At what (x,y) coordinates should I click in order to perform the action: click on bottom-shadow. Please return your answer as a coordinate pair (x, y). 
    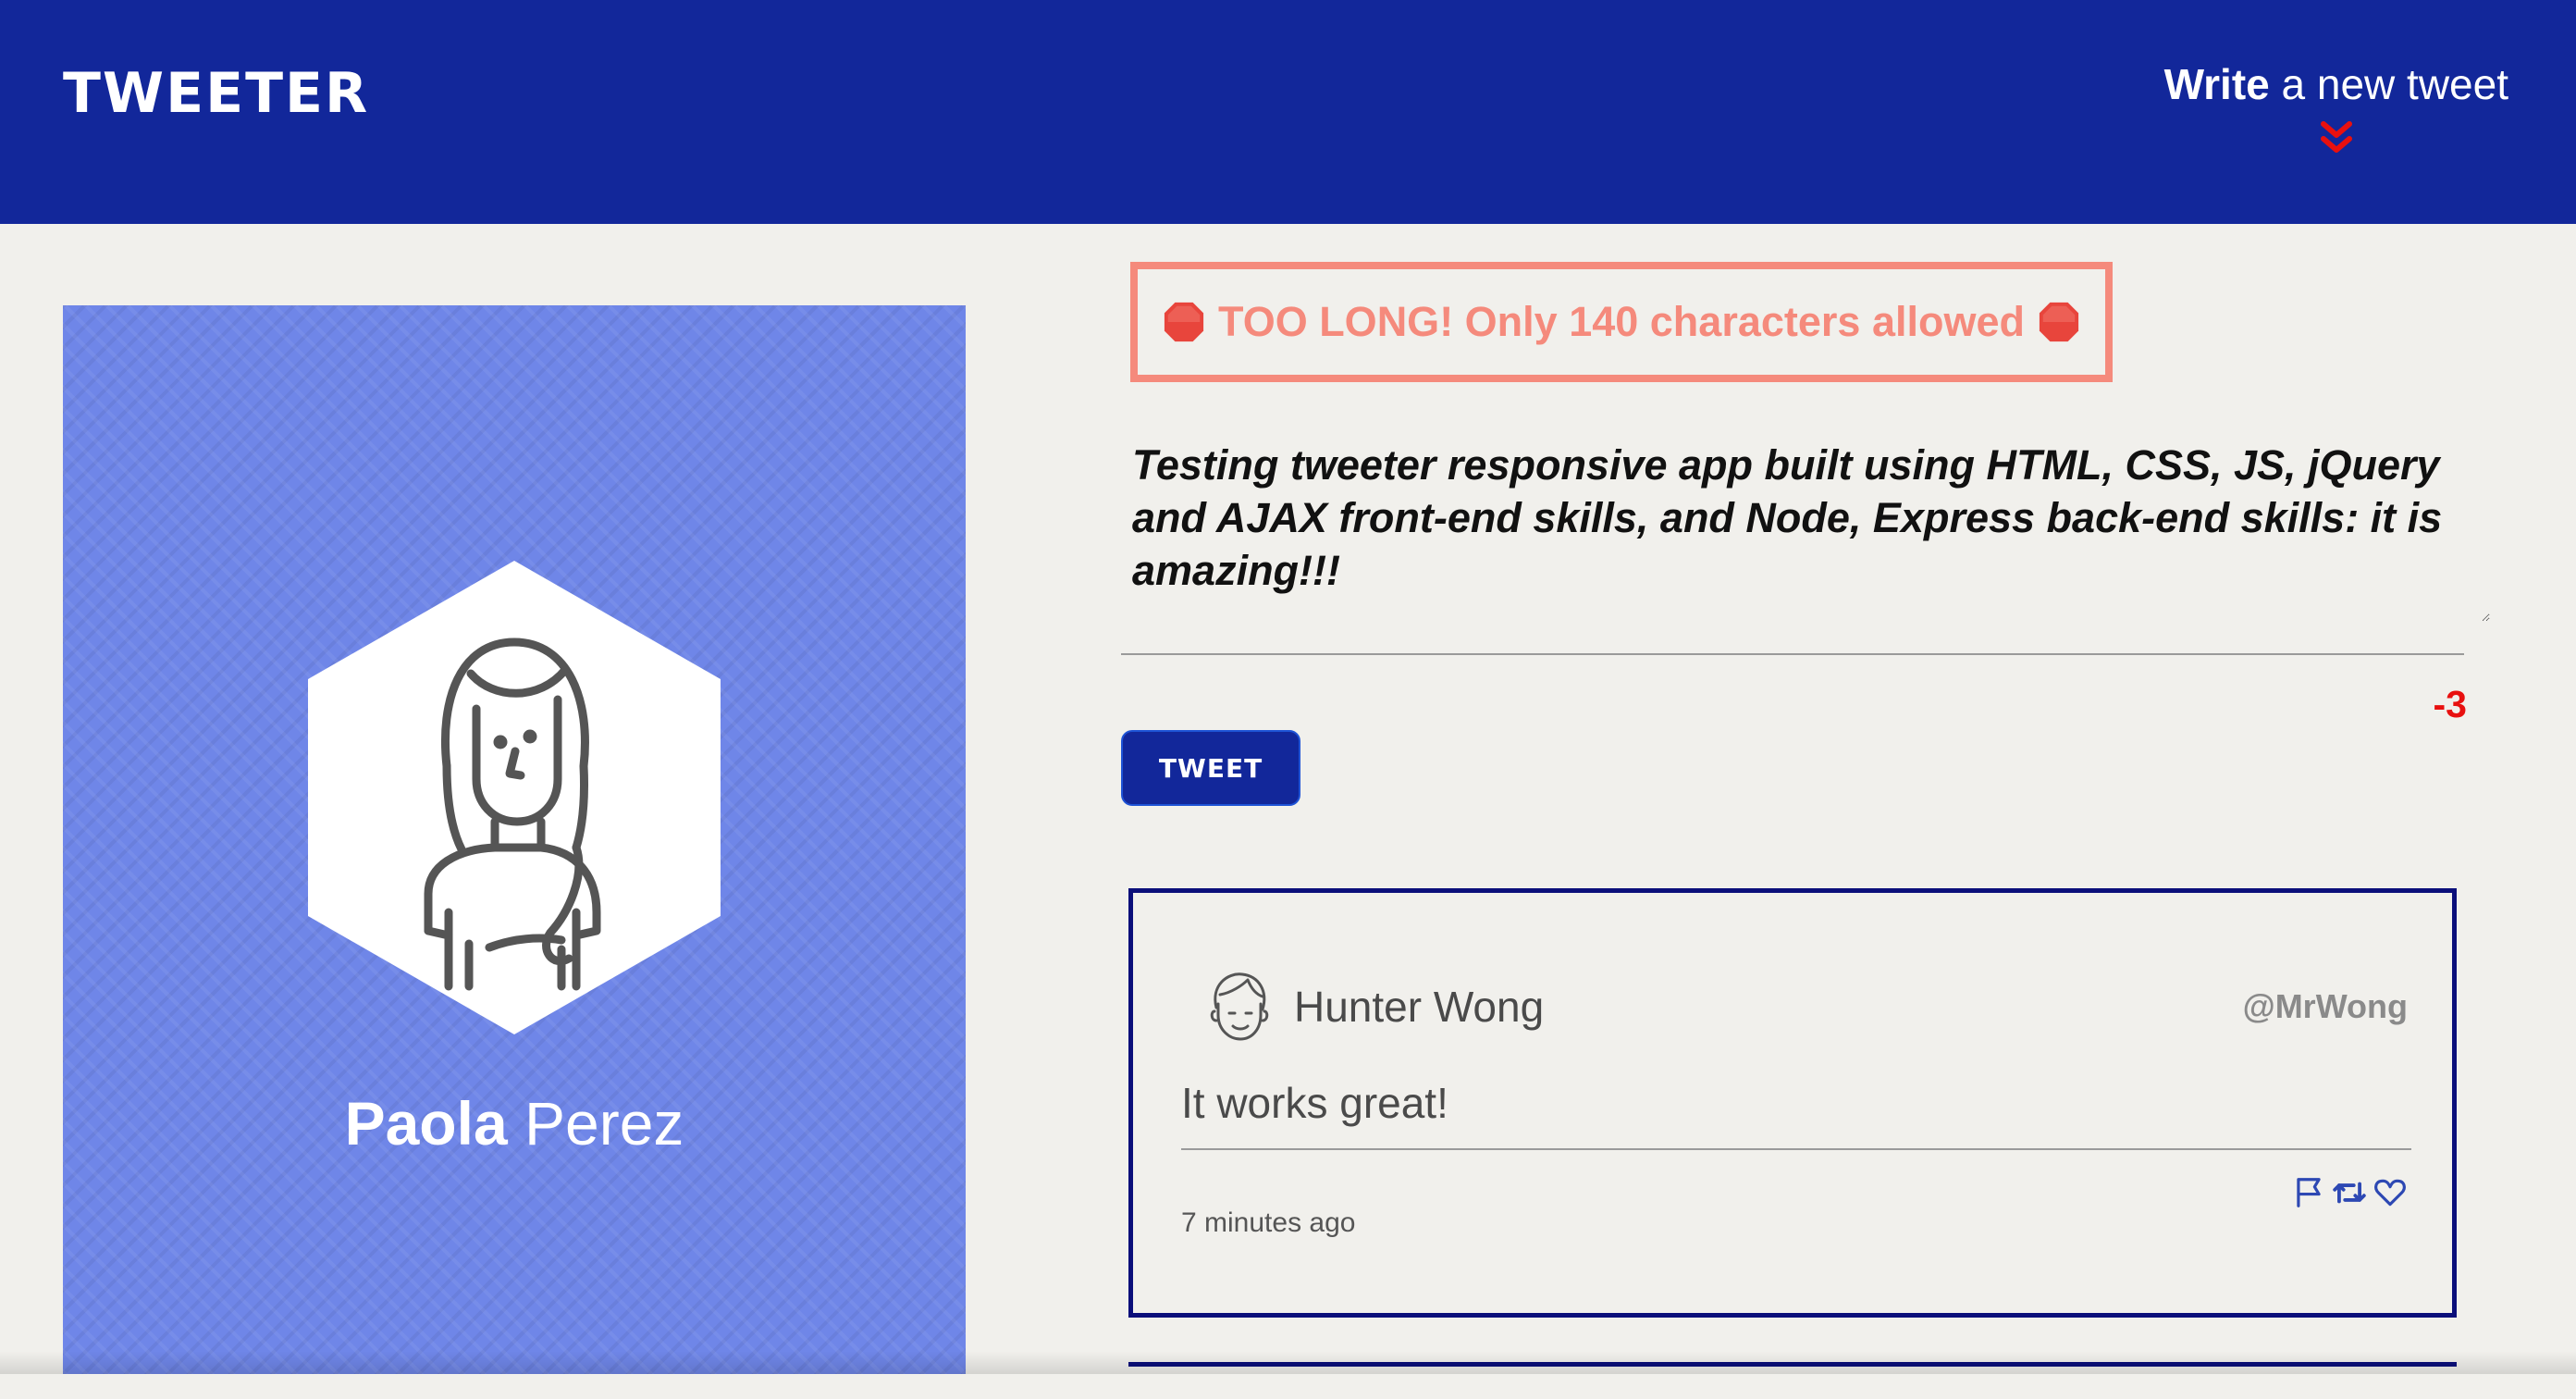
    Looking at the image, I should click on (1288, 1362).